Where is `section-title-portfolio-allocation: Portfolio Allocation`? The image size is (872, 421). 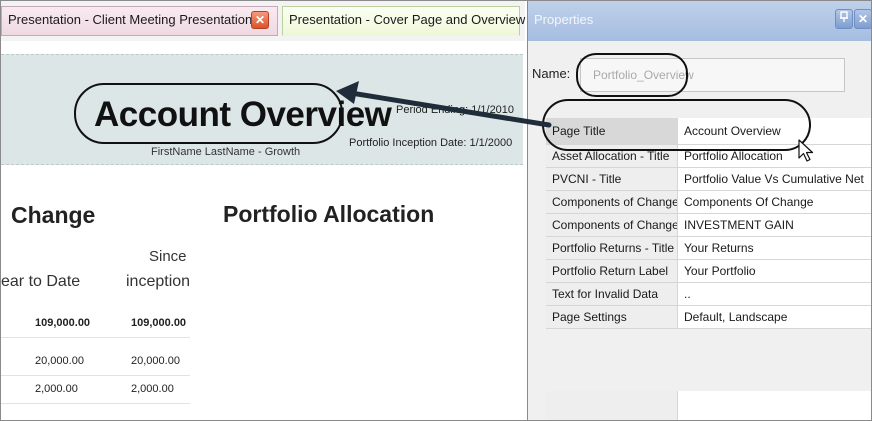 section-title-portfolio-allocation: Portfolio Allocation is located at coordinates (329, 214).